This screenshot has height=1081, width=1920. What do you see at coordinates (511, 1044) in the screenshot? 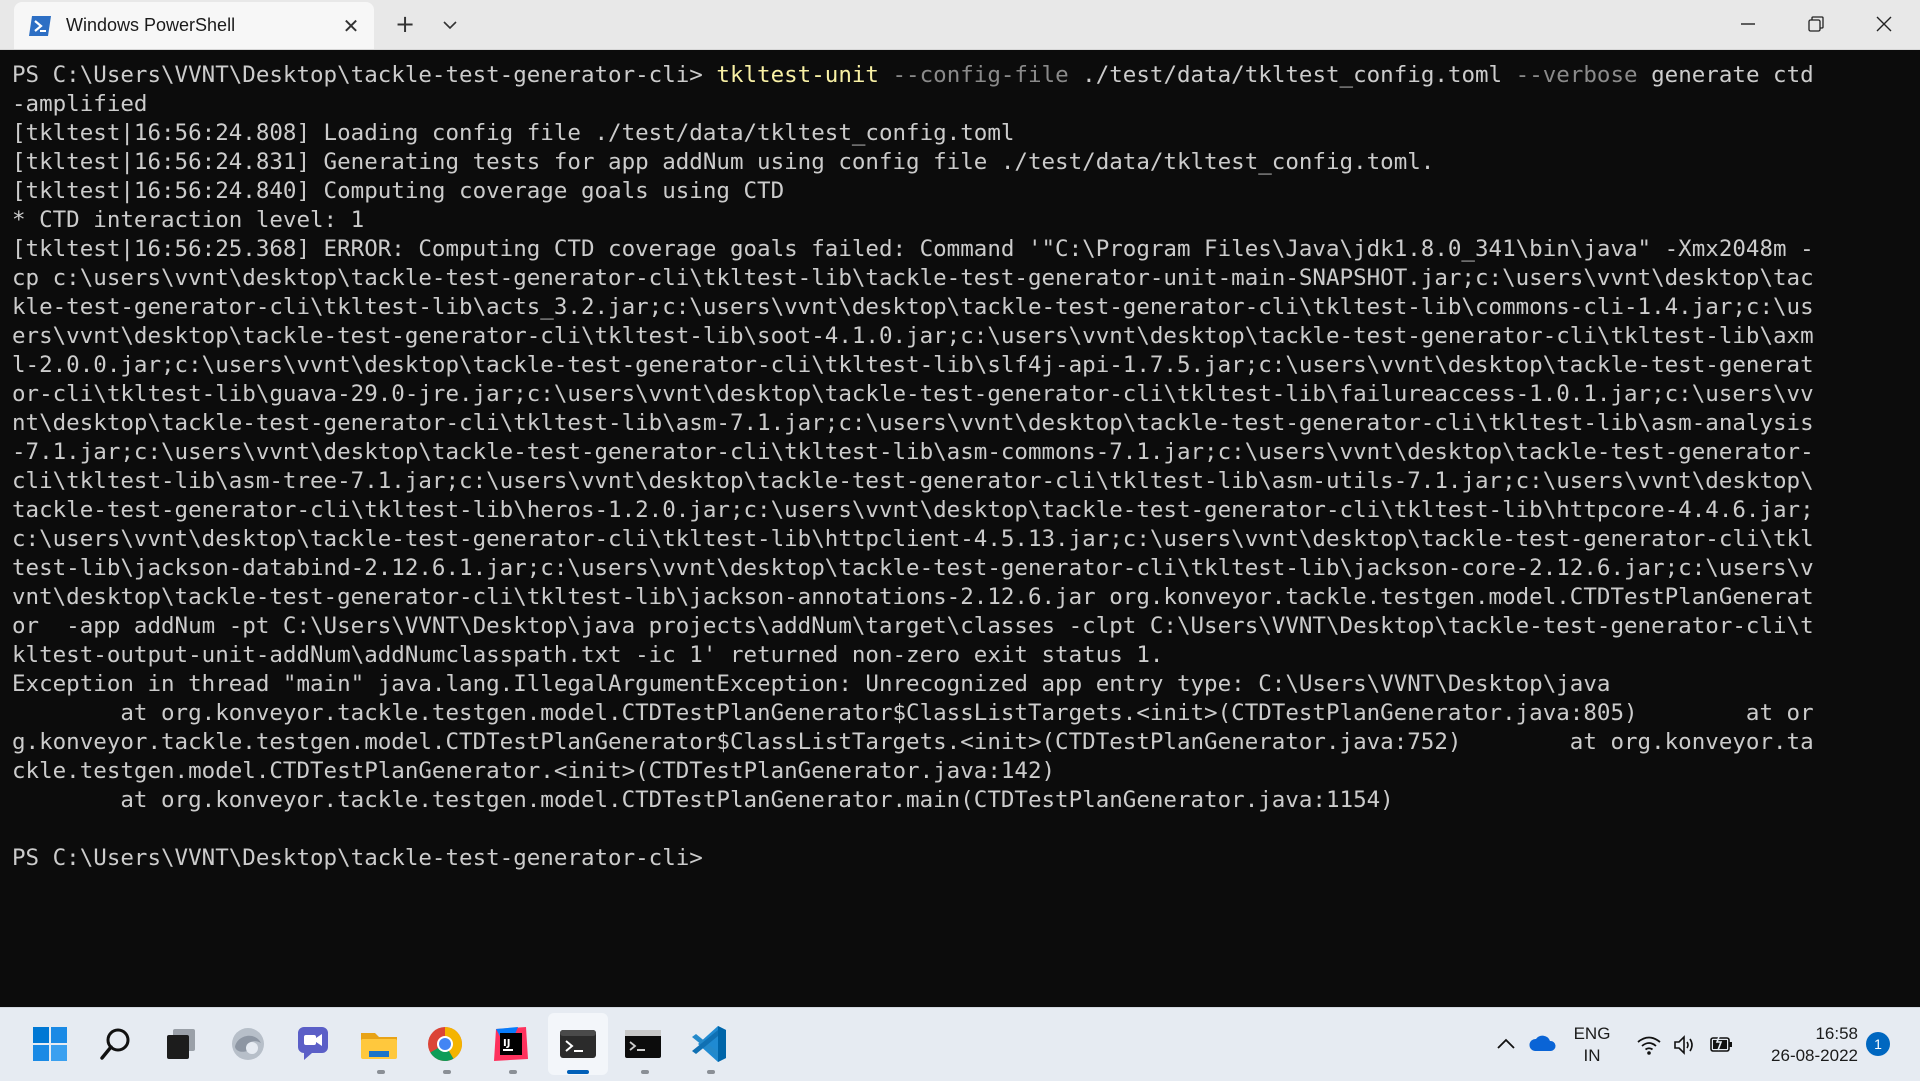
I see `intellij-icon: IJ` at bounding box center [511, 1044].